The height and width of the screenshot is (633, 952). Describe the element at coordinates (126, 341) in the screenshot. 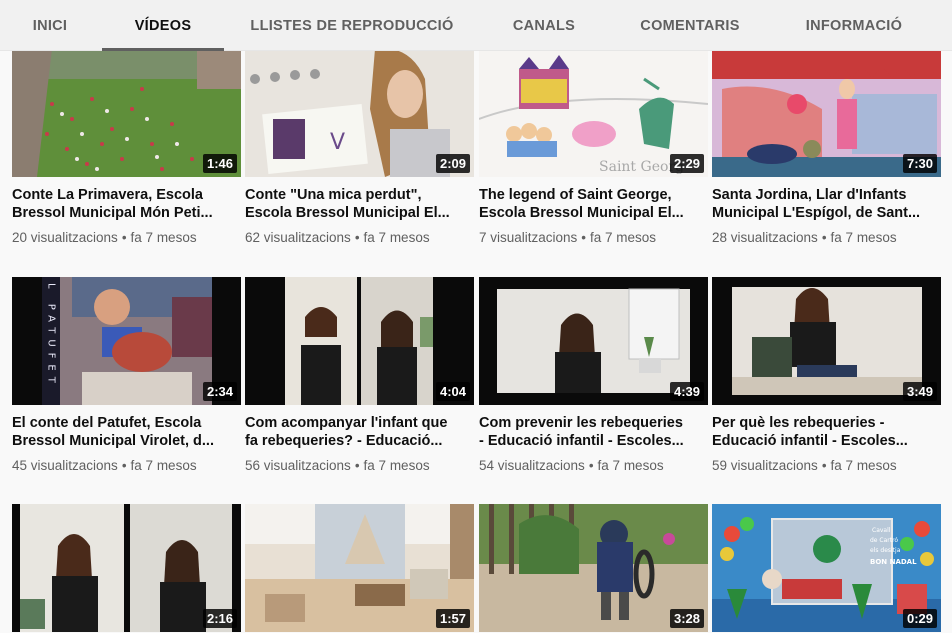

I see `video-thumbnail: L PATUFET 2:34` at that location.